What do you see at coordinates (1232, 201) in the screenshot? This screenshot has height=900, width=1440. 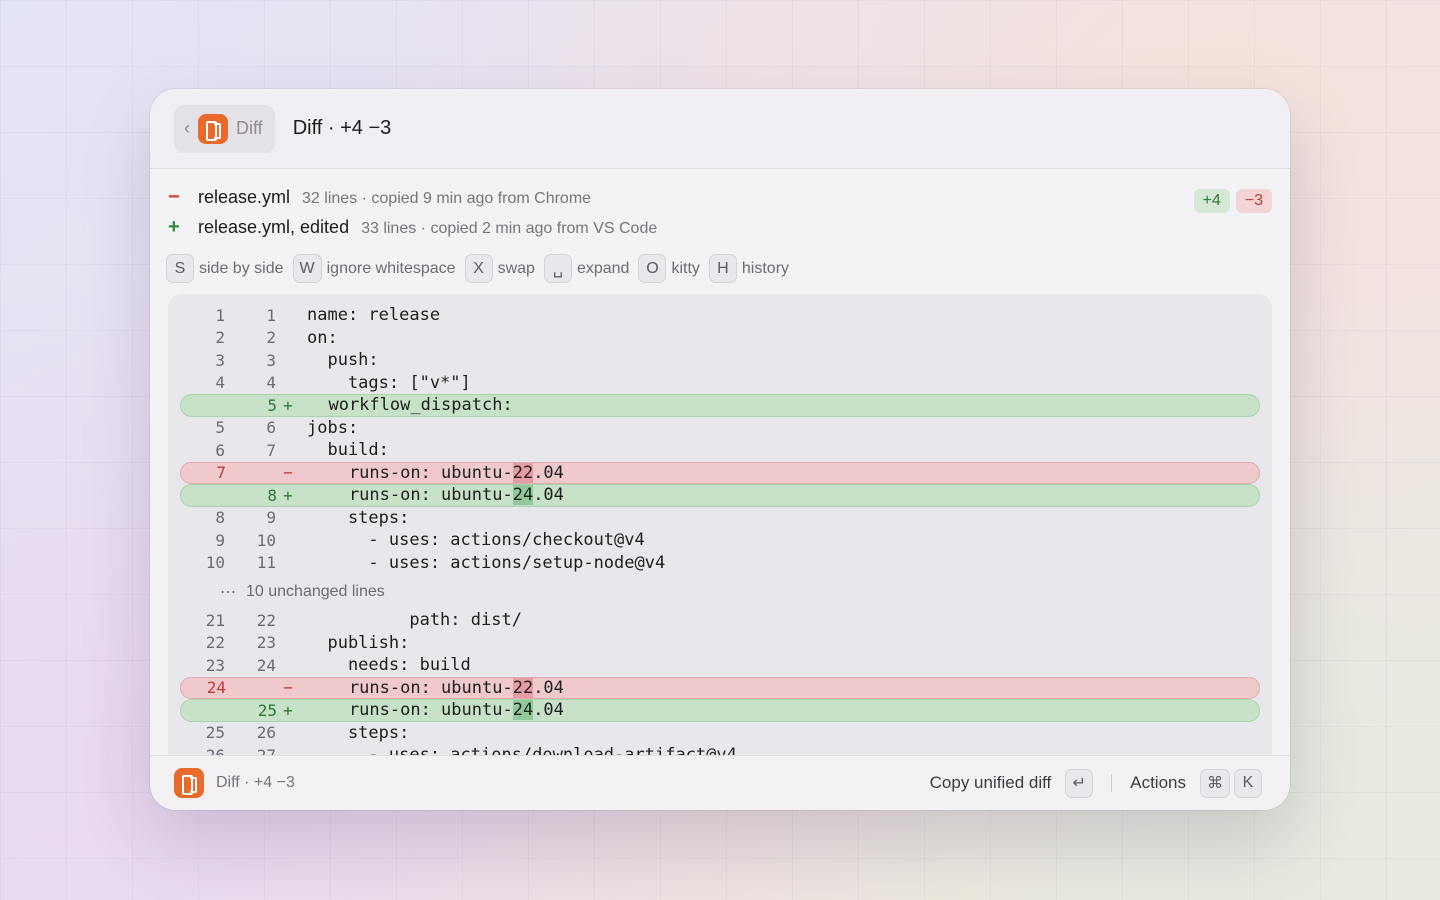 I see `change-badges: +4 −3` at bounding box center [1232, 201].